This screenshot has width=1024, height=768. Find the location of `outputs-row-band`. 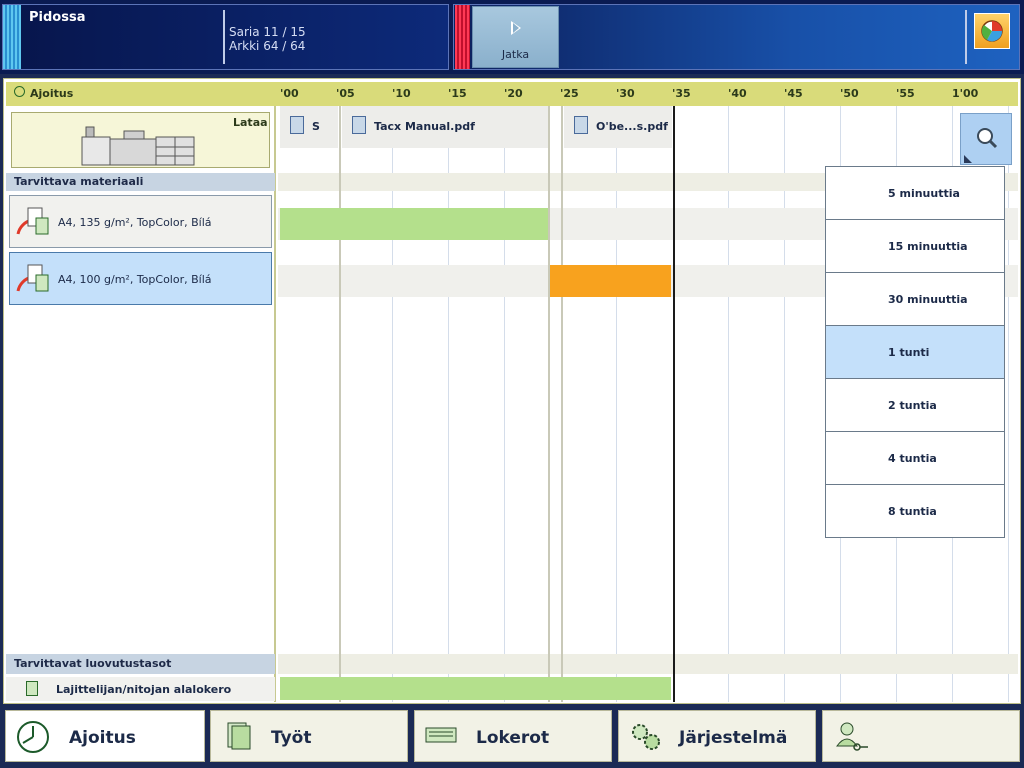

outputs-row-band is located at coordinates (648, 664).